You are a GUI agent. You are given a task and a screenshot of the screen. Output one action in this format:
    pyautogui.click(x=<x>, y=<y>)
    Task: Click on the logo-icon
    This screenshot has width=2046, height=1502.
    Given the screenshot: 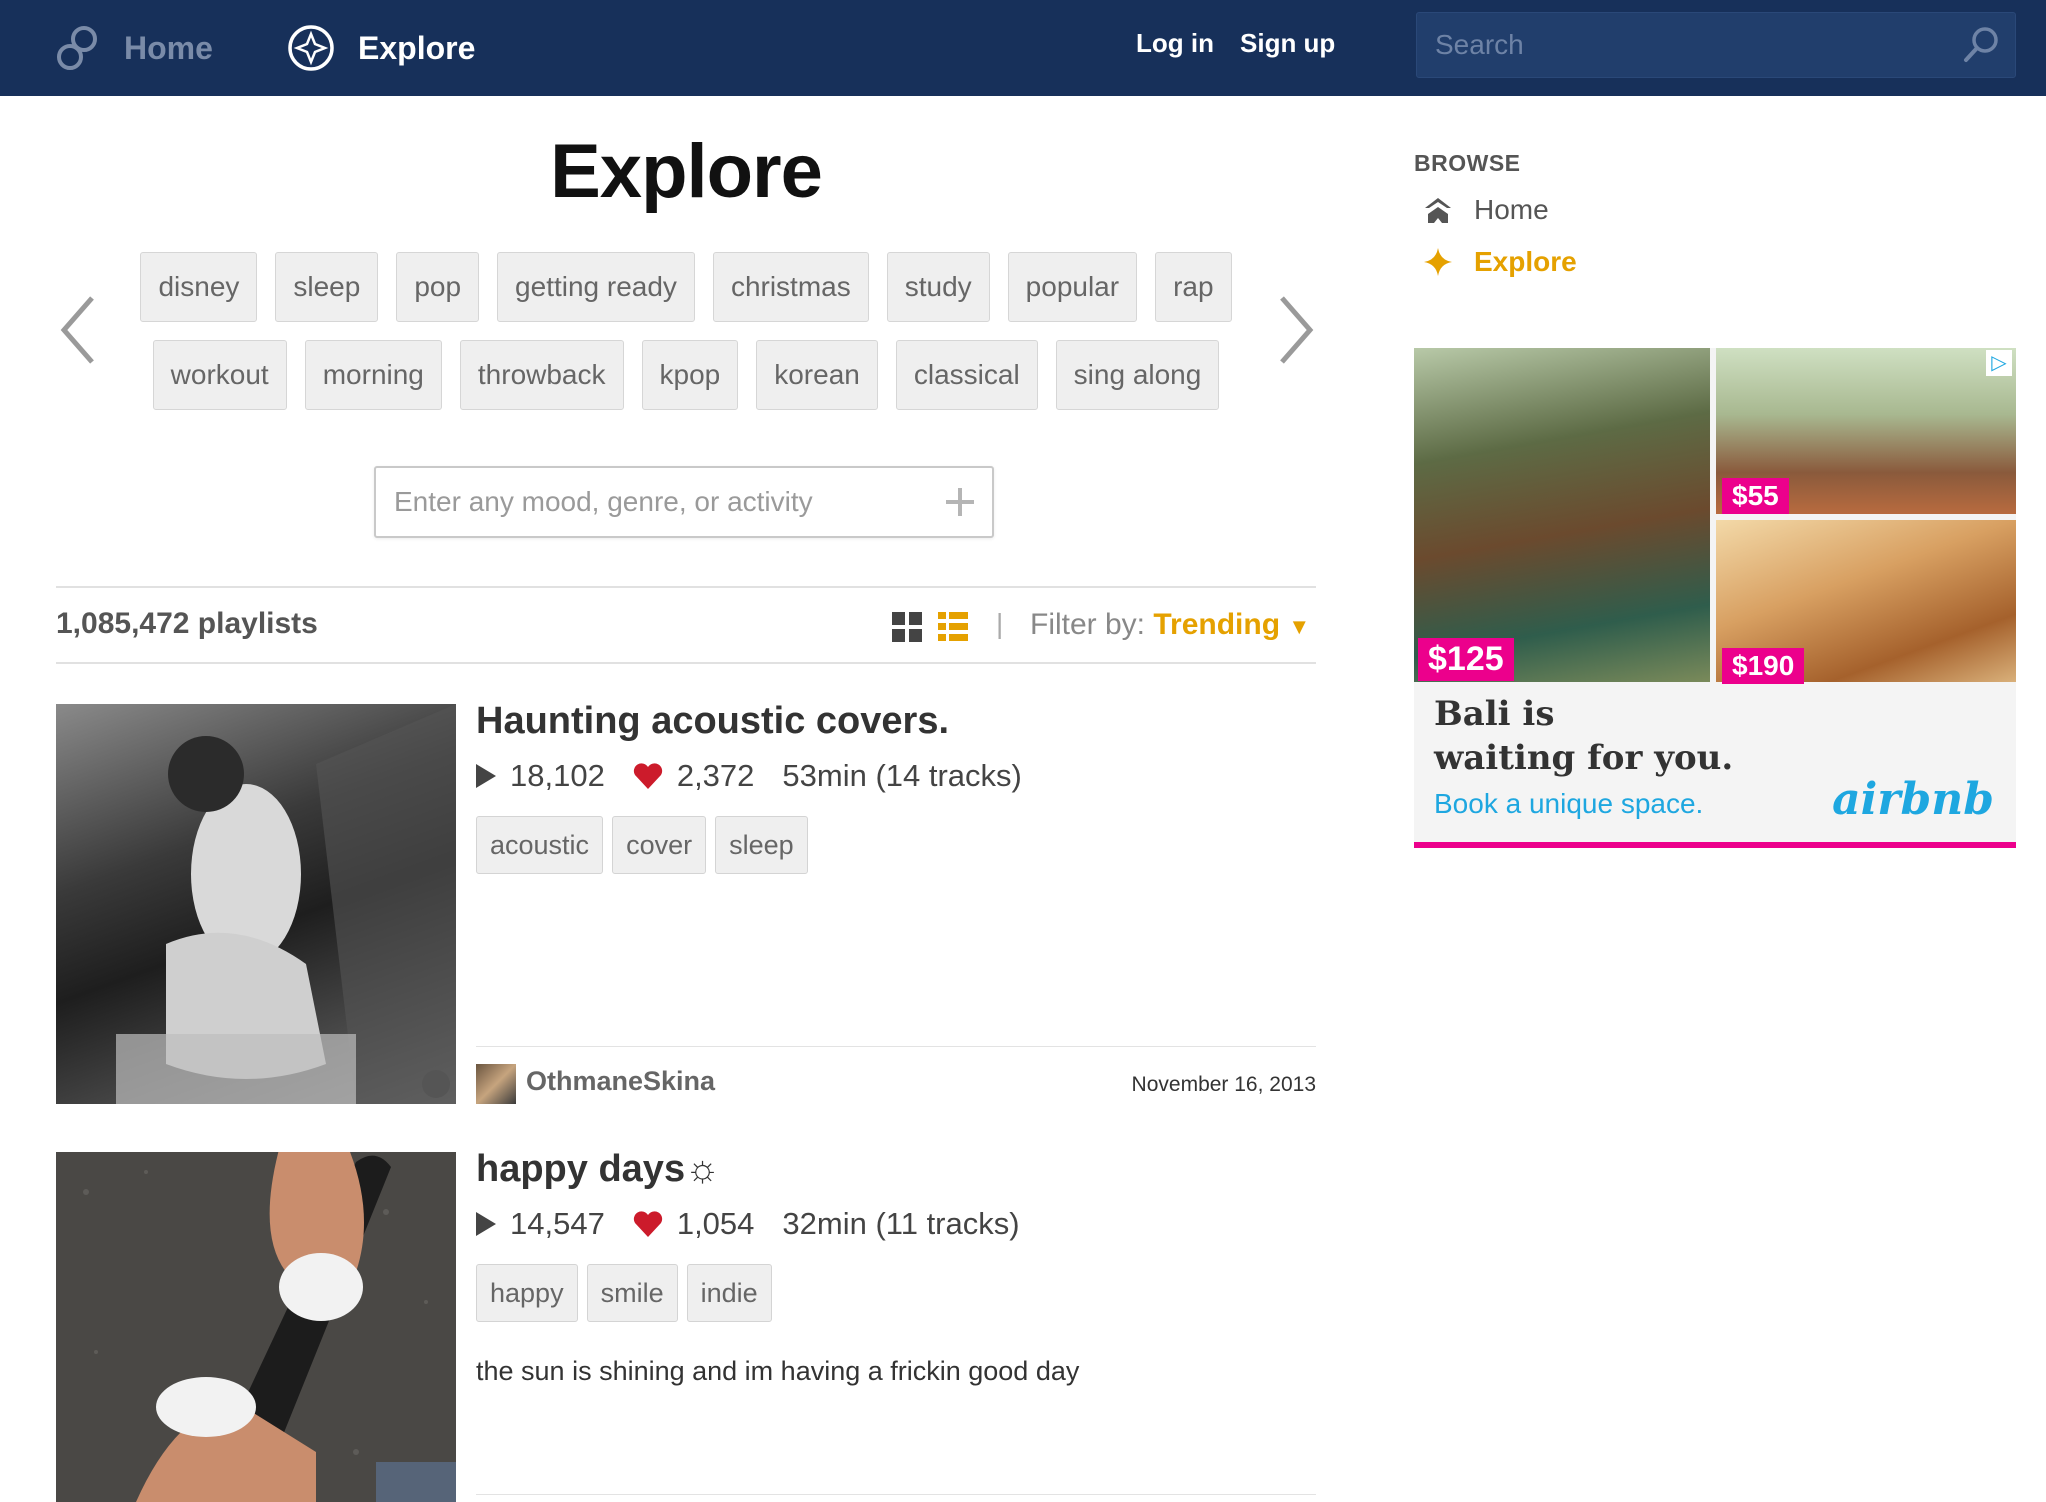 What is the action you would take?
    pyautogui.click(x=77, y=48)
    